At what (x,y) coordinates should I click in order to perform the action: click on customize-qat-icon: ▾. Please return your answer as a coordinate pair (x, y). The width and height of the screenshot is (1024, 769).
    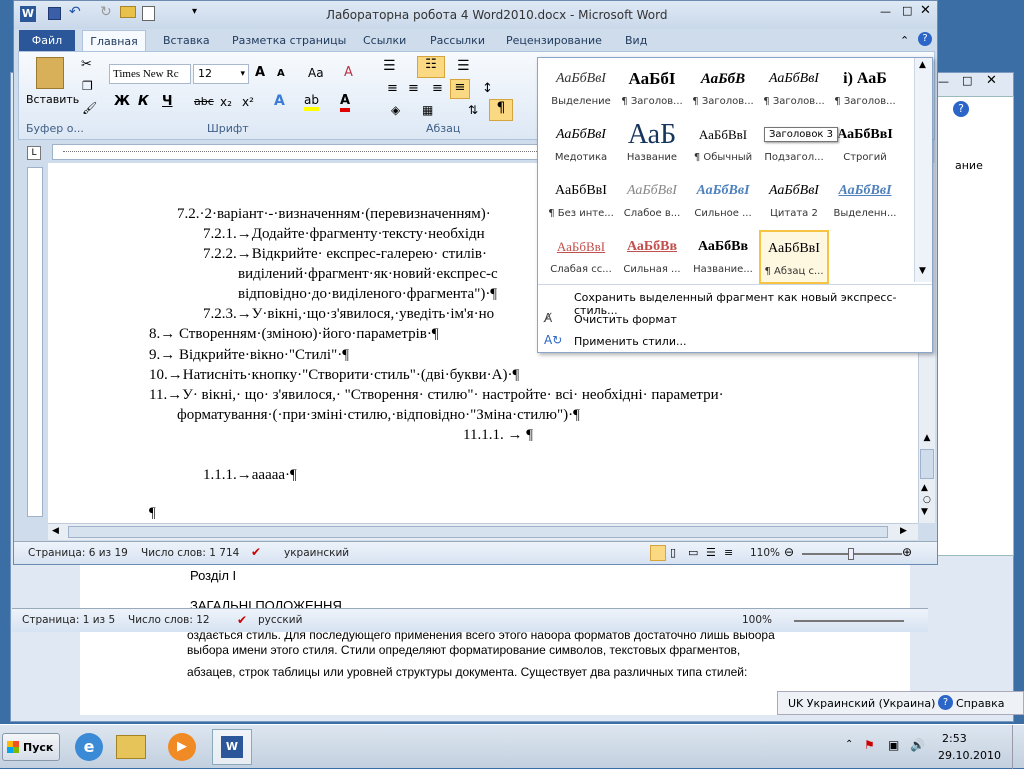
    Looking at the image, I should click on (194, 11).